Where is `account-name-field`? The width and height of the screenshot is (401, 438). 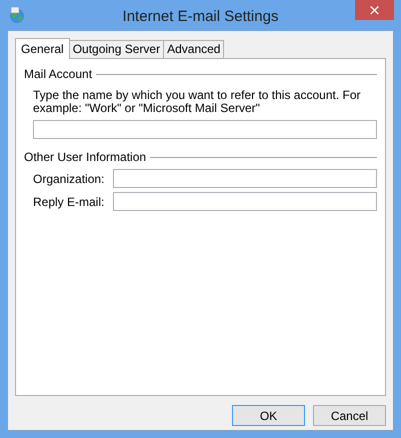
account-name-field is located at coordinates (205, 129).